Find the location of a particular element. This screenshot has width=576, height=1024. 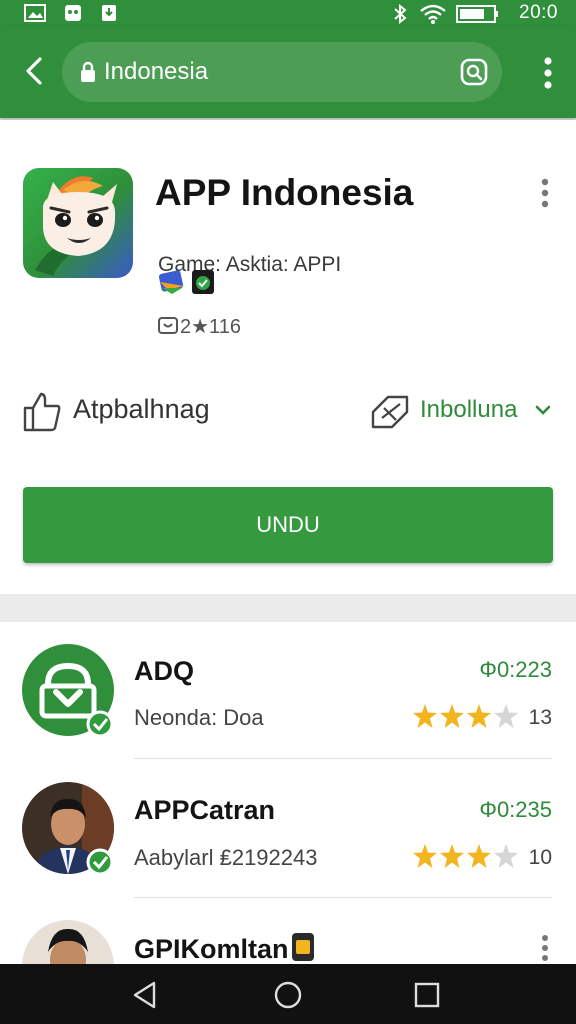

list-item-subtitle: Aabylarl ₤2192243 is located at coordinates (226, 857).